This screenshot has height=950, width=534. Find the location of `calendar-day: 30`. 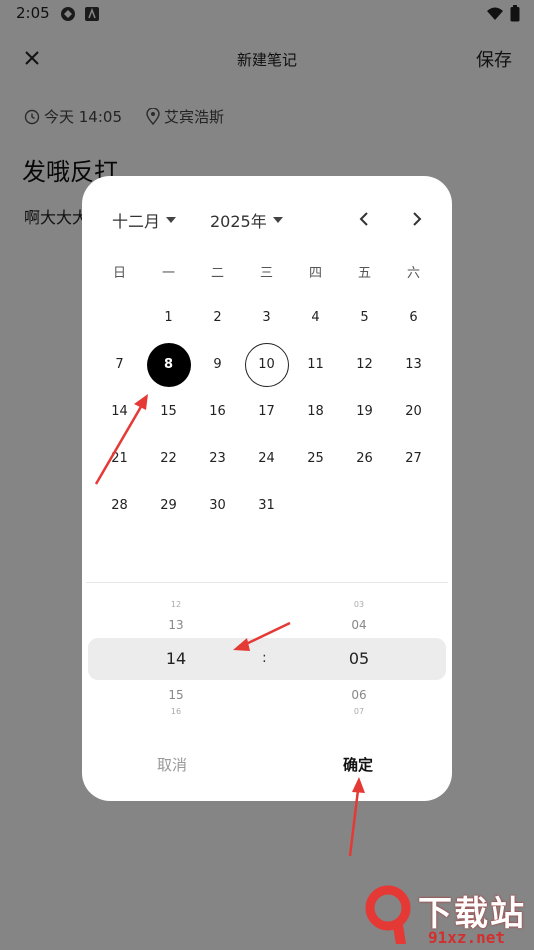

calendar-day: 30 is located at coordinates (217, 505).